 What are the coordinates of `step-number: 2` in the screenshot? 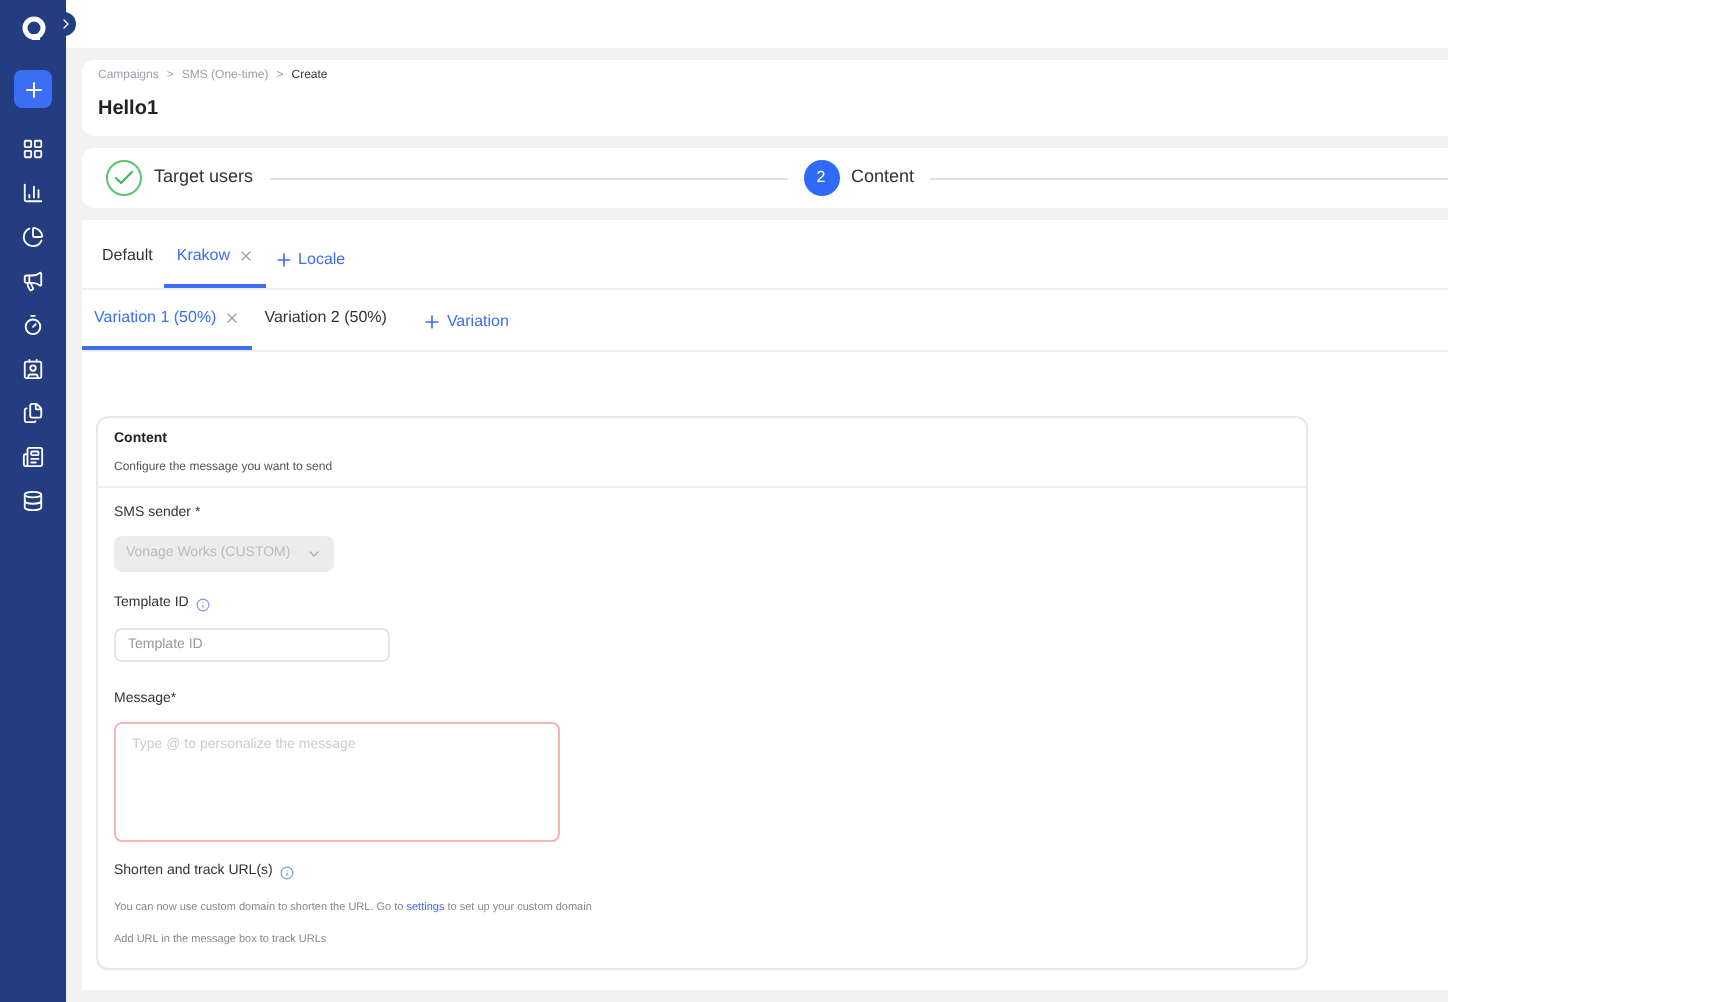 It's located at (821, 178).